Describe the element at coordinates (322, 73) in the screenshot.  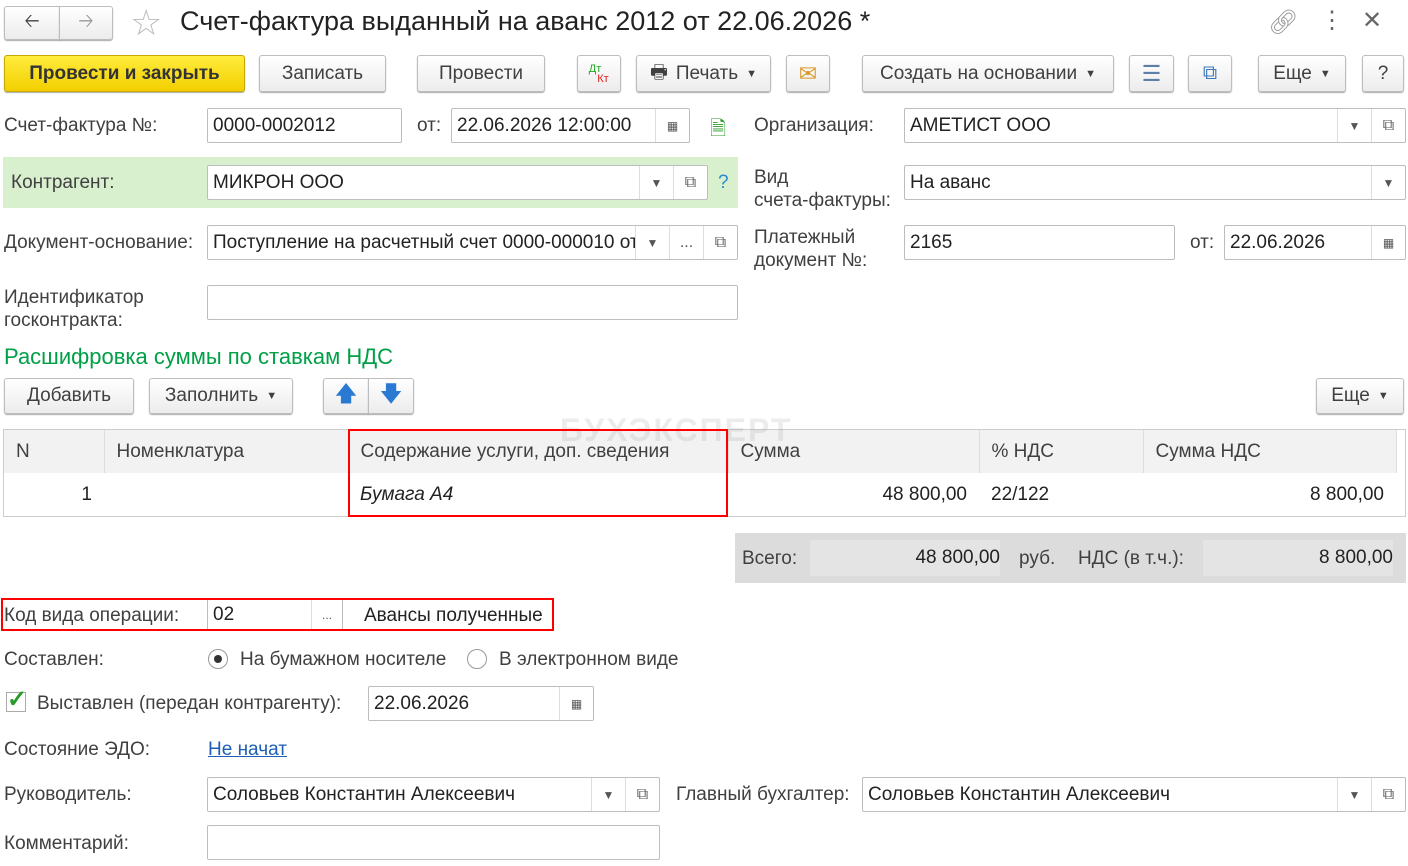
I see `save-button: Записать` at that location.